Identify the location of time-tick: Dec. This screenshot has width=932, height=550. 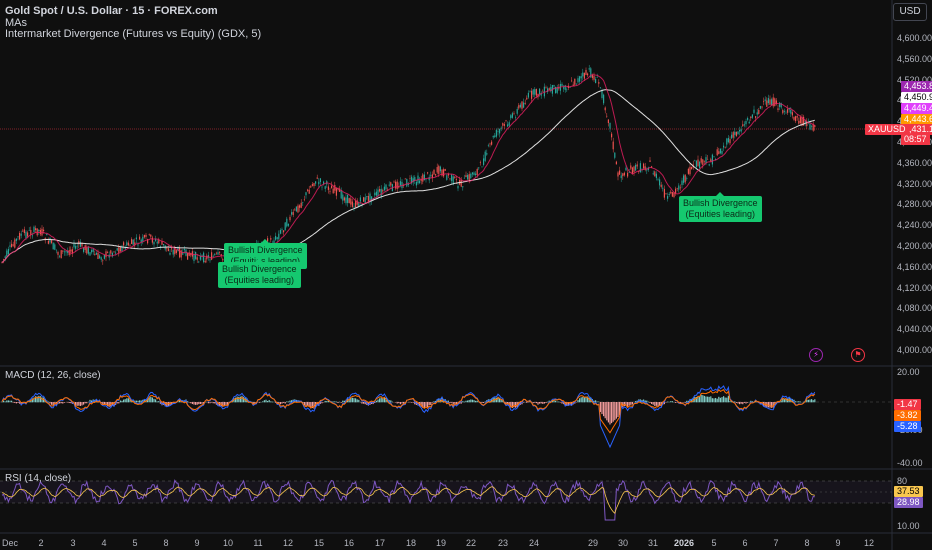
(10, 543).